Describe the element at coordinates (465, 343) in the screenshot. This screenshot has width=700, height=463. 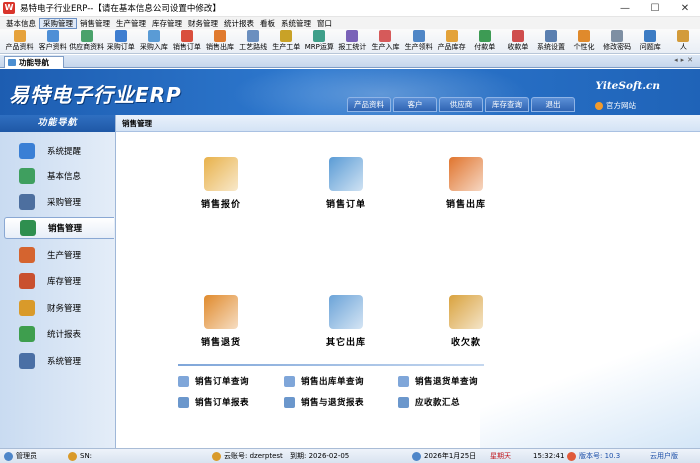
I see `card-label: 收欠款` at that location.